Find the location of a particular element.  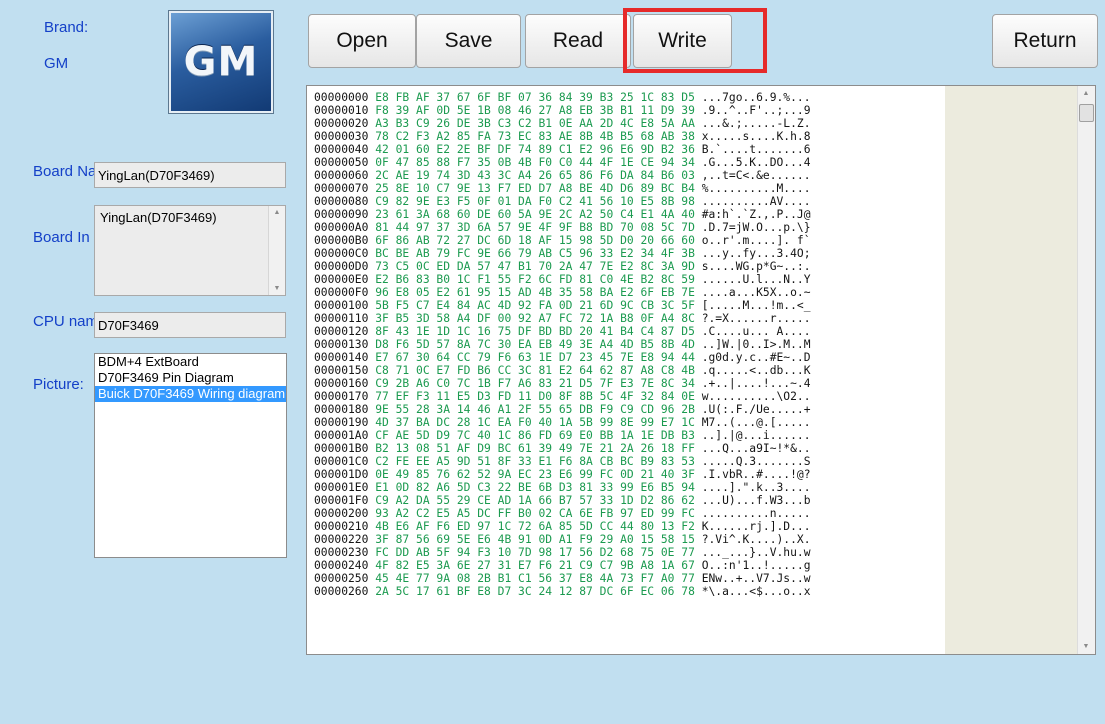

hex-row-offset: 000001F0 is located at coordinates (345, 500).